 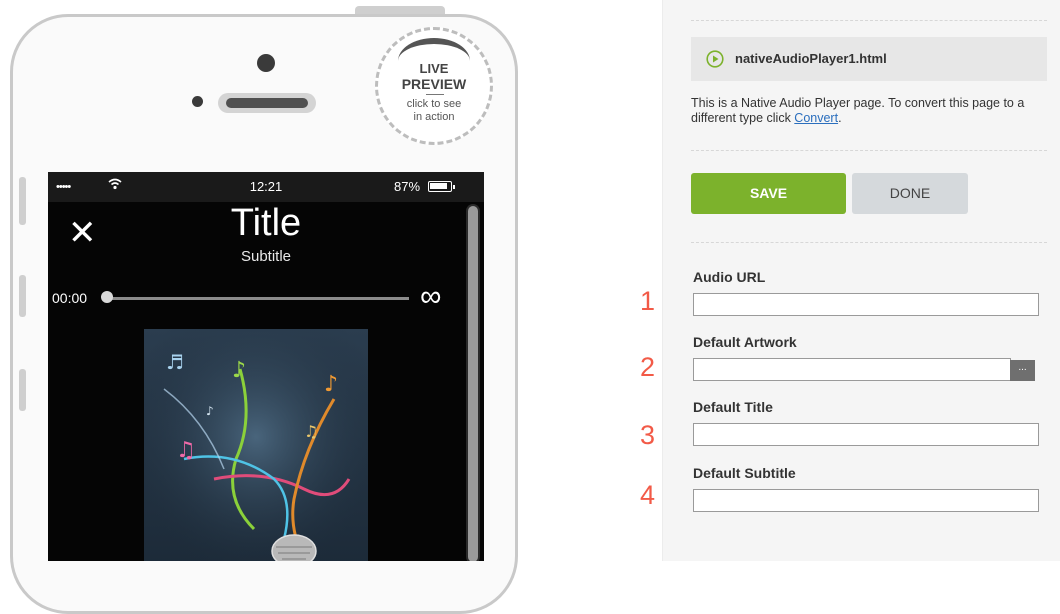 I want to click on player-title: Title, so click(x=266, y=223).